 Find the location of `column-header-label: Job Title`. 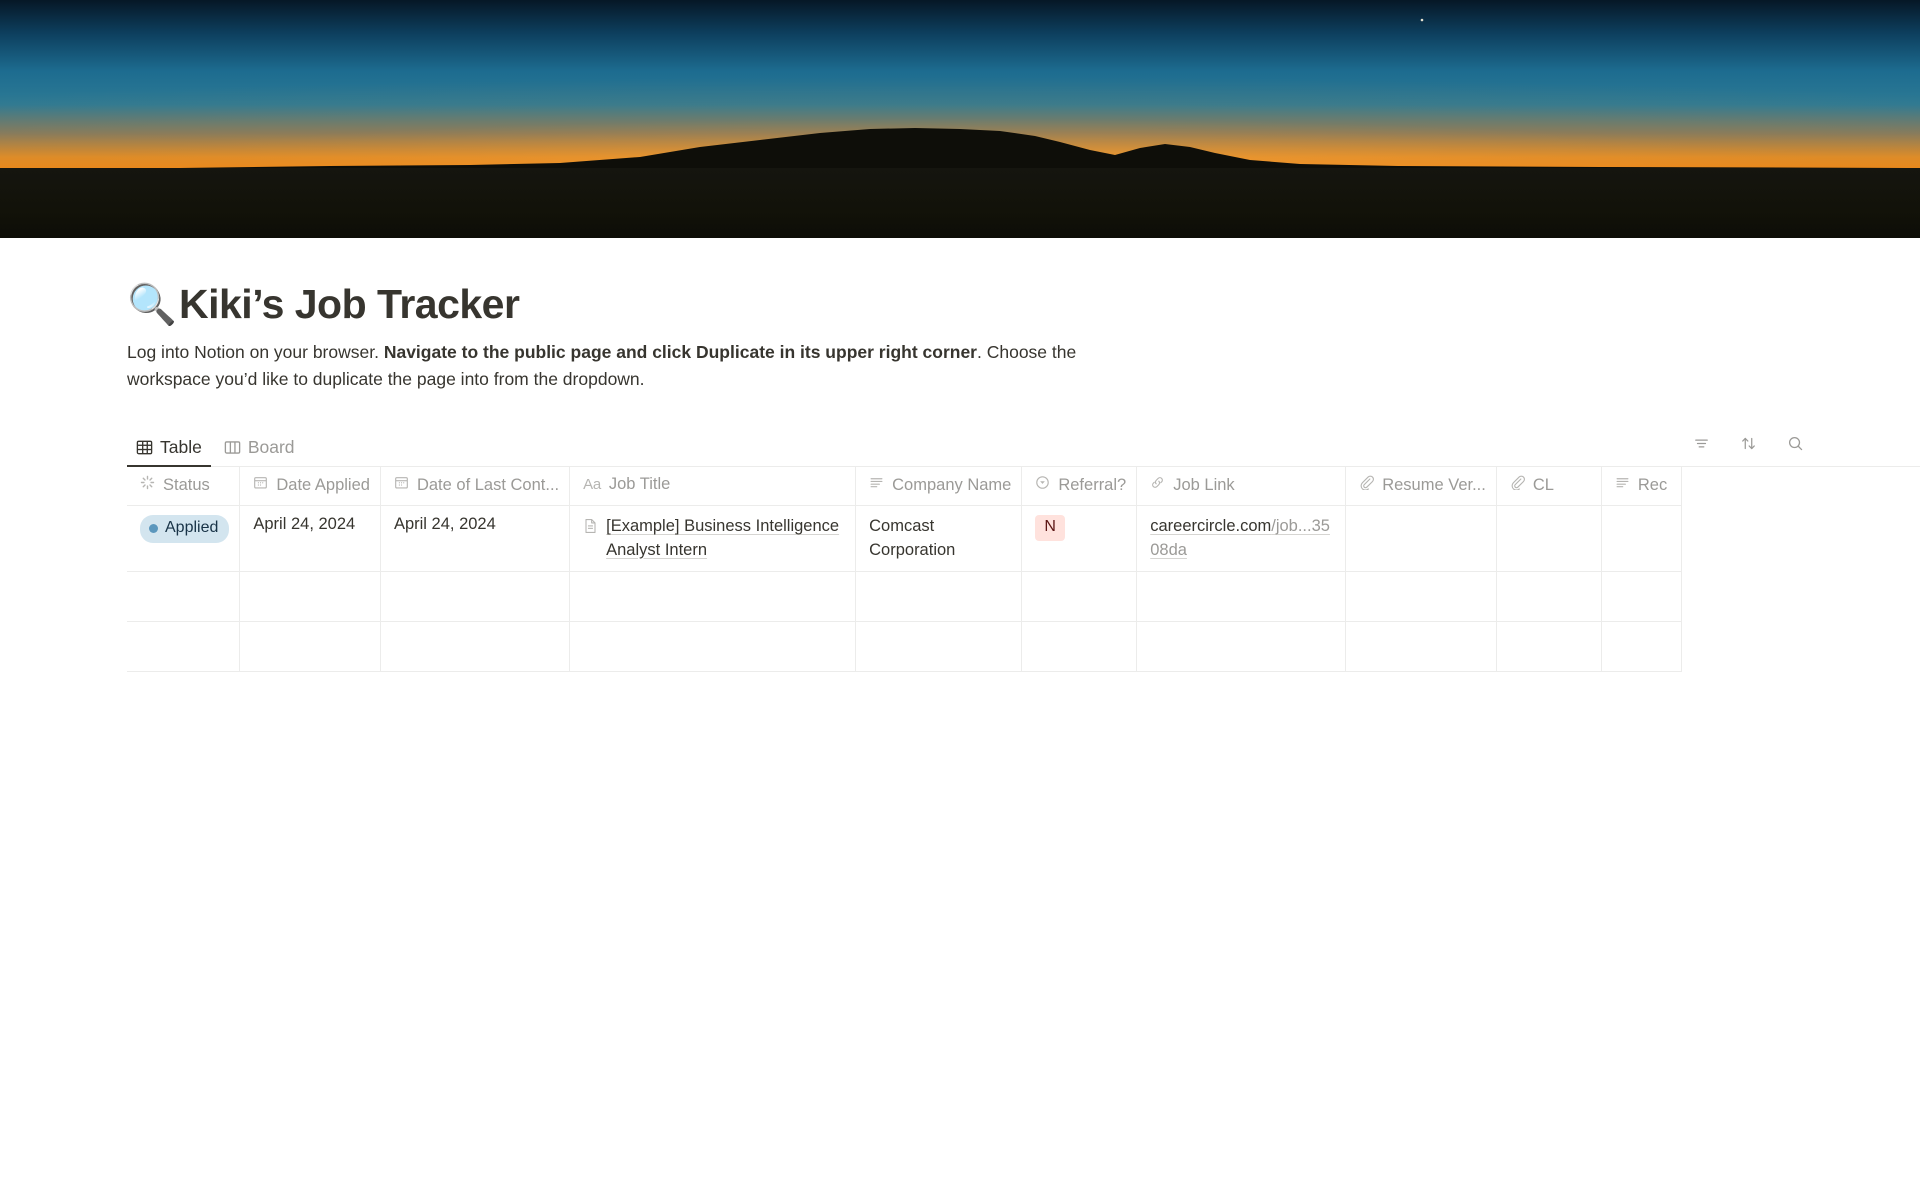

column-header-label: Job Title is located at coordinates (639, 484).